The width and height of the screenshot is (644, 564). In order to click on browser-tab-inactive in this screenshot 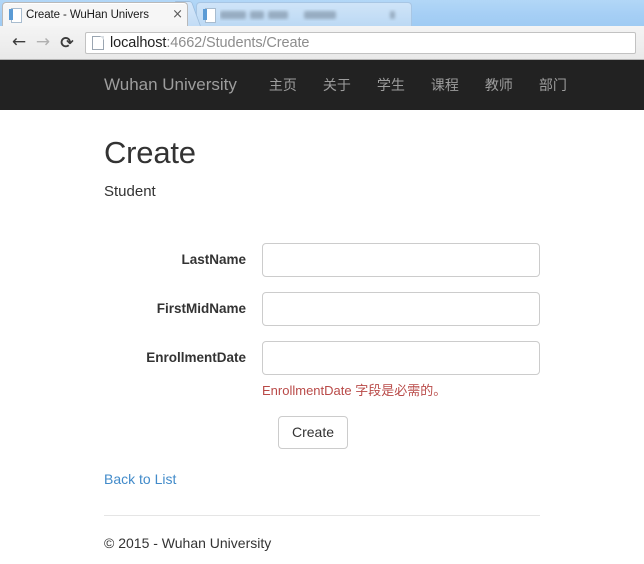, I will do `click(304, 14)`.